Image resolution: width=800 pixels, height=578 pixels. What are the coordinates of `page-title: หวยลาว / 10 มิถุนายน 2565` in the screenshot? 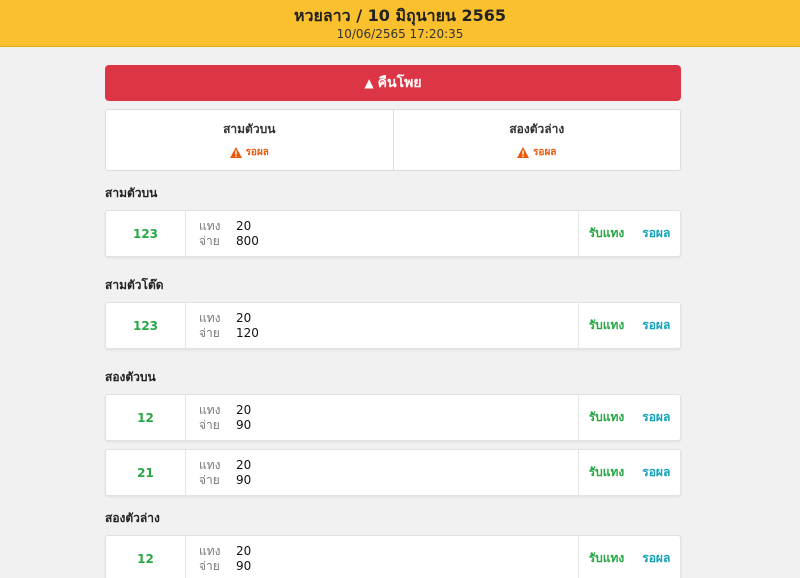 It's located at (400, 15).